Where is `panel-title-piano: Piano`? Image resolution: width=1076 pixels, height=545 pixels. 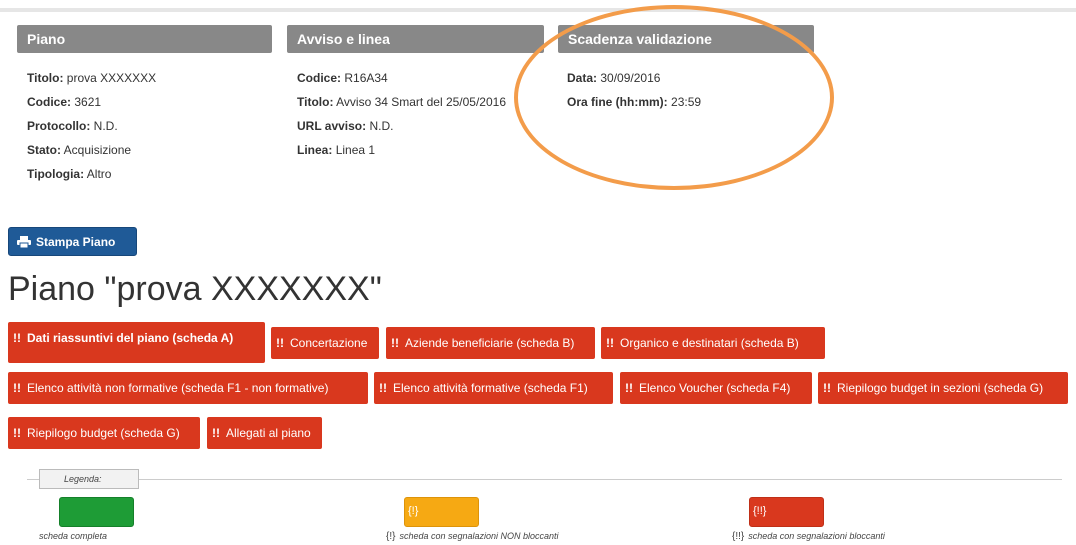 panel-title-piano: Piano is located at coordinates (46, 39).